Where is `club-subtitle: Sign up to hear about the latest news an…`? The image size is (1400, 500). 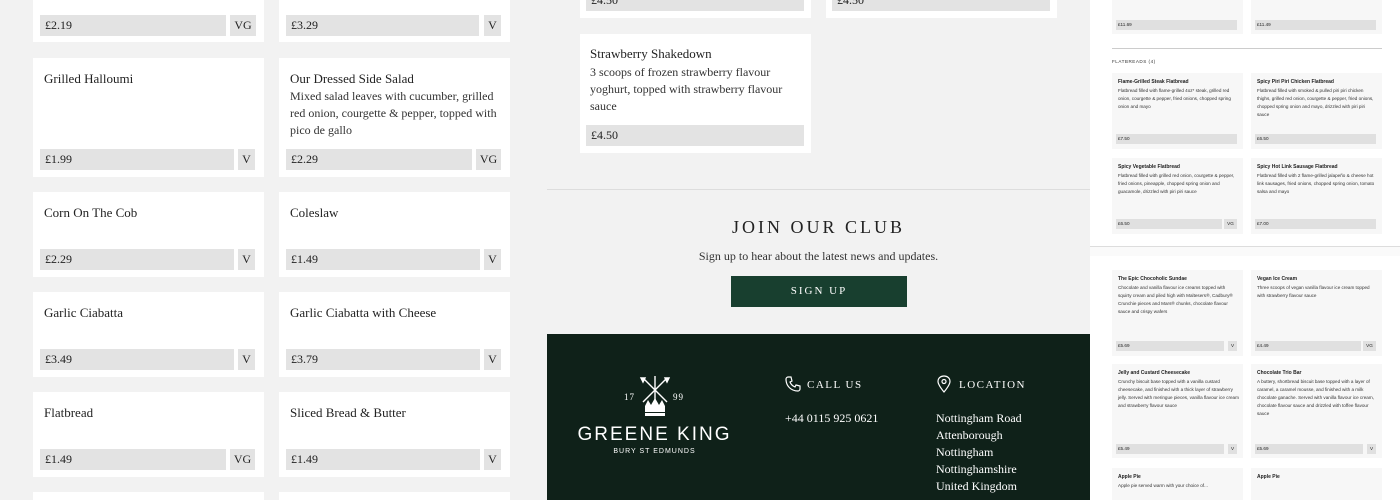
club-subtitle: Sign up to hear about the latest news an… is located at coordinates (818, 256).